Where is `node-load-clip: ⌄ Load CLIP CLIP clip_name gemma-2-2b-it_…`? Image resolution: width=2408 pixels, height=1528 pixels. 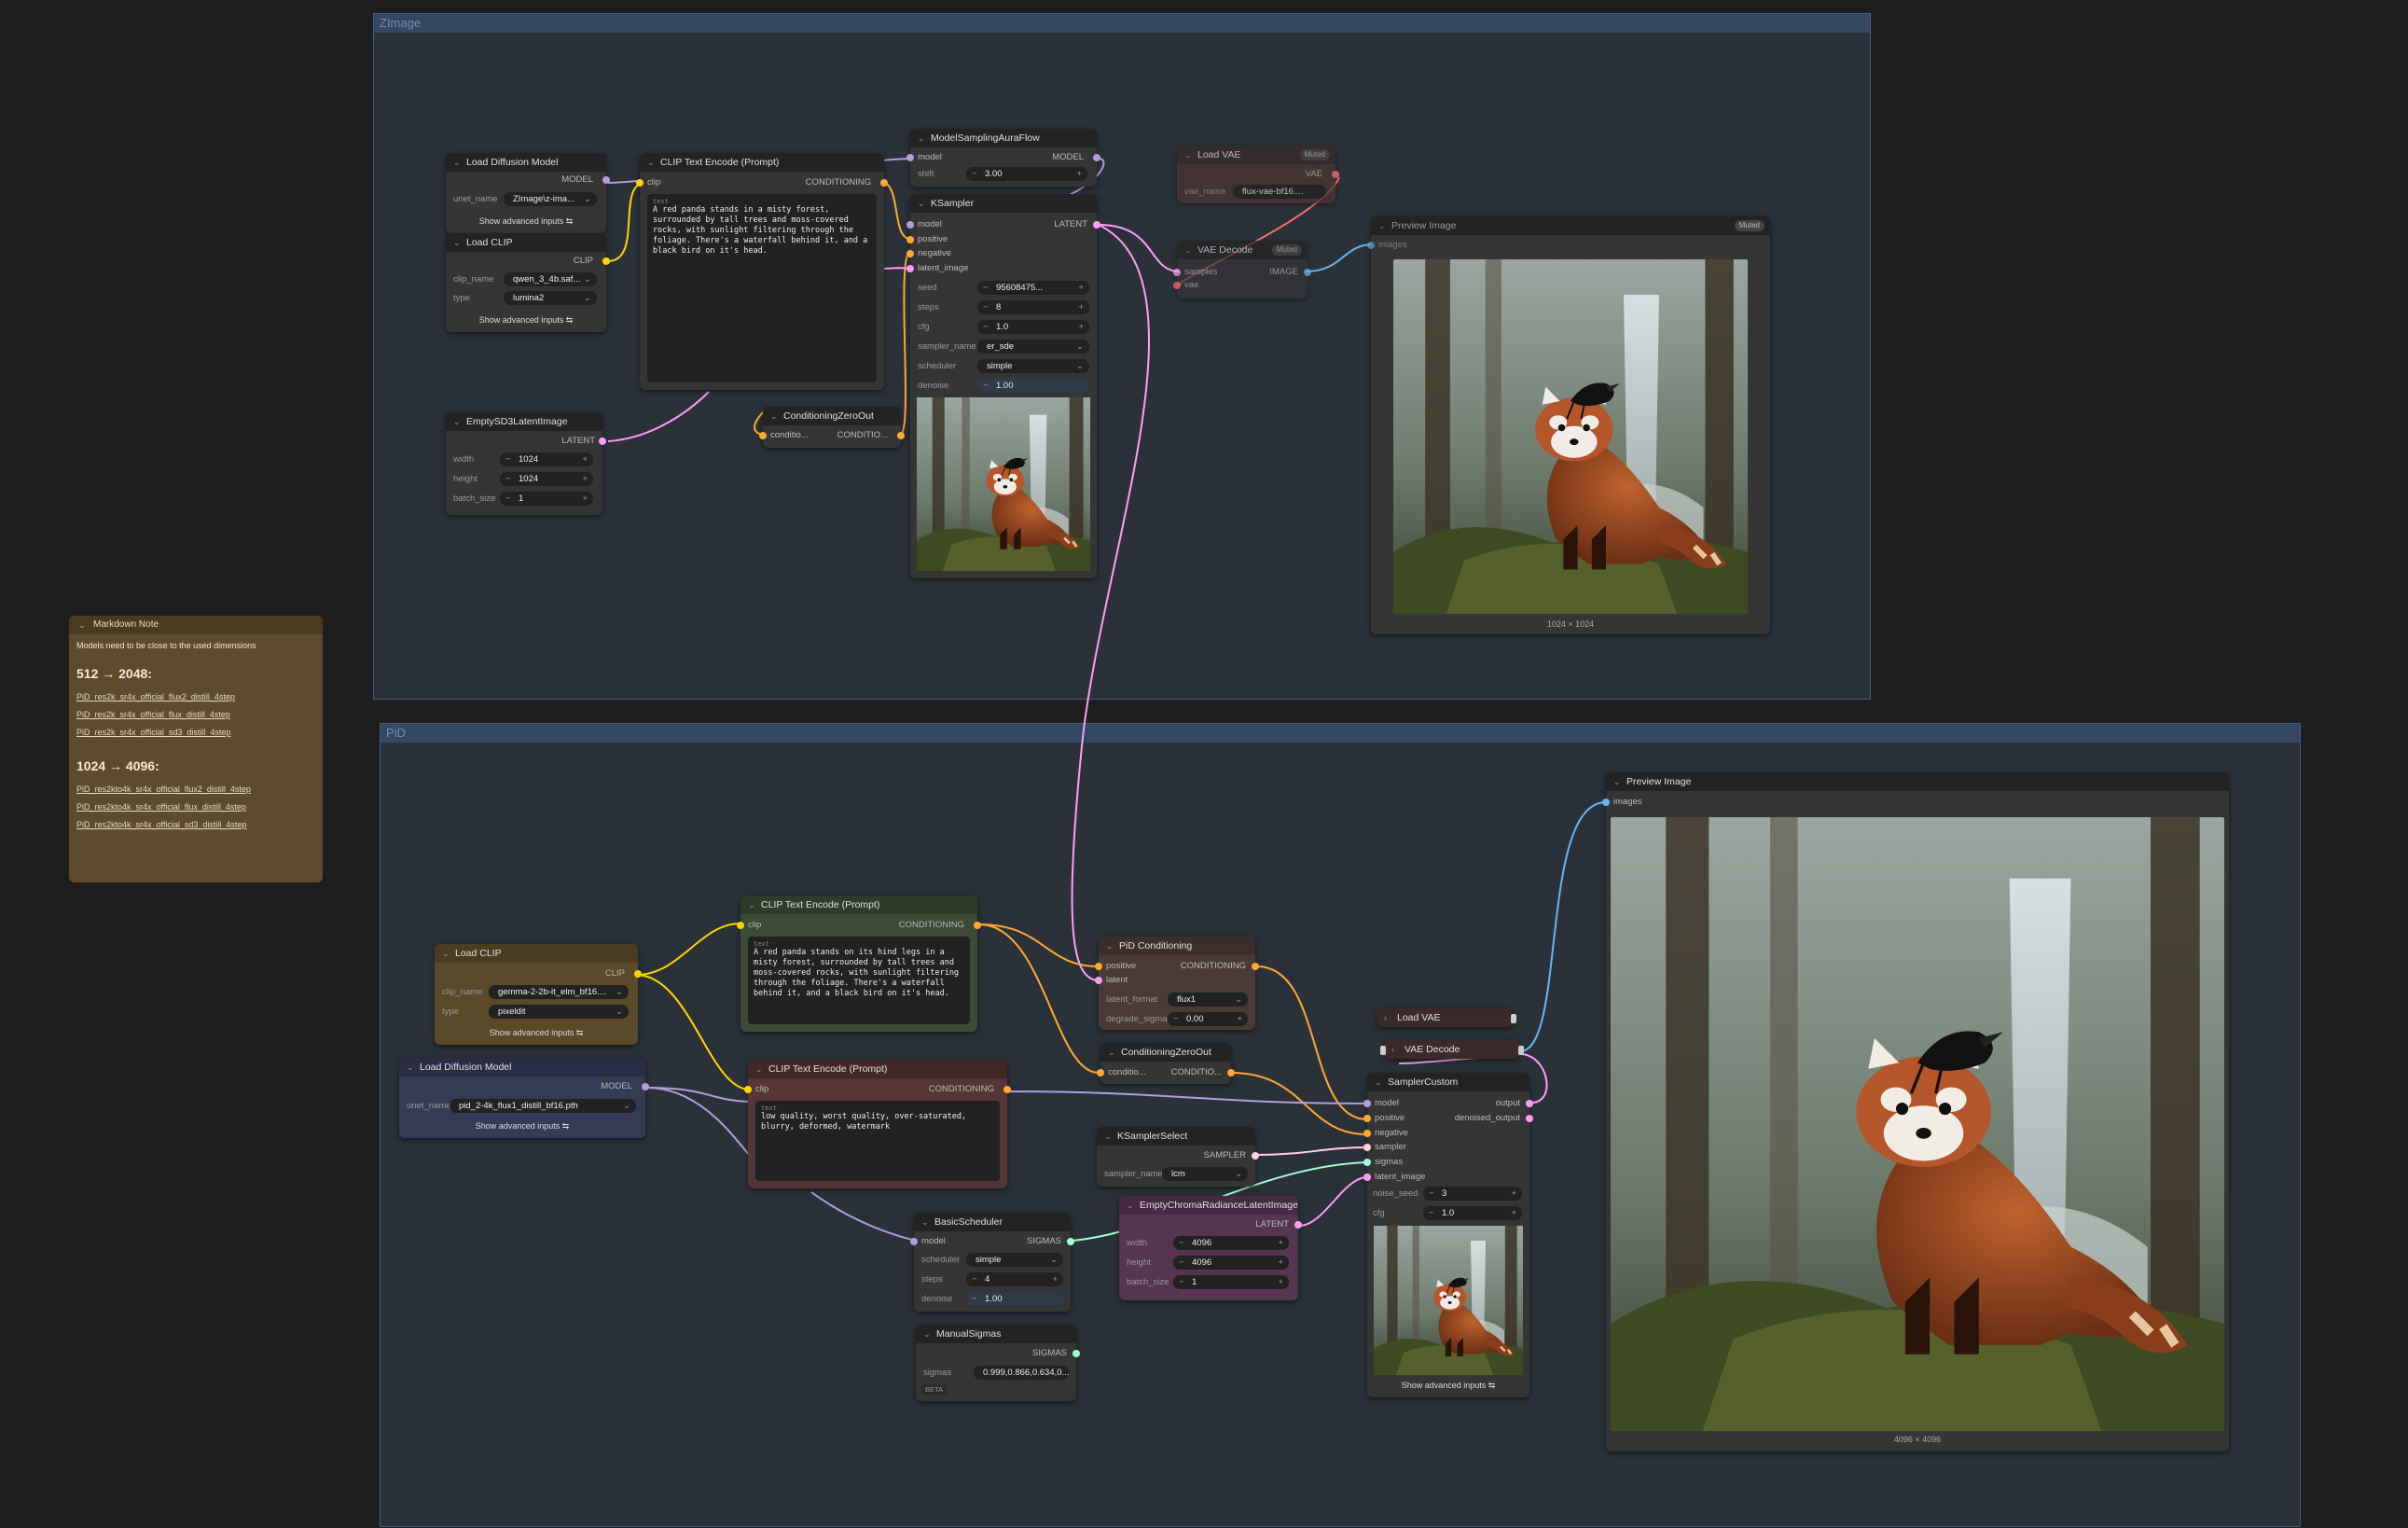
node-load-clip: ⌄ Load CLIP CLIP clip_name gemma-2-2b-it_… is located at coordinates (538, 994).